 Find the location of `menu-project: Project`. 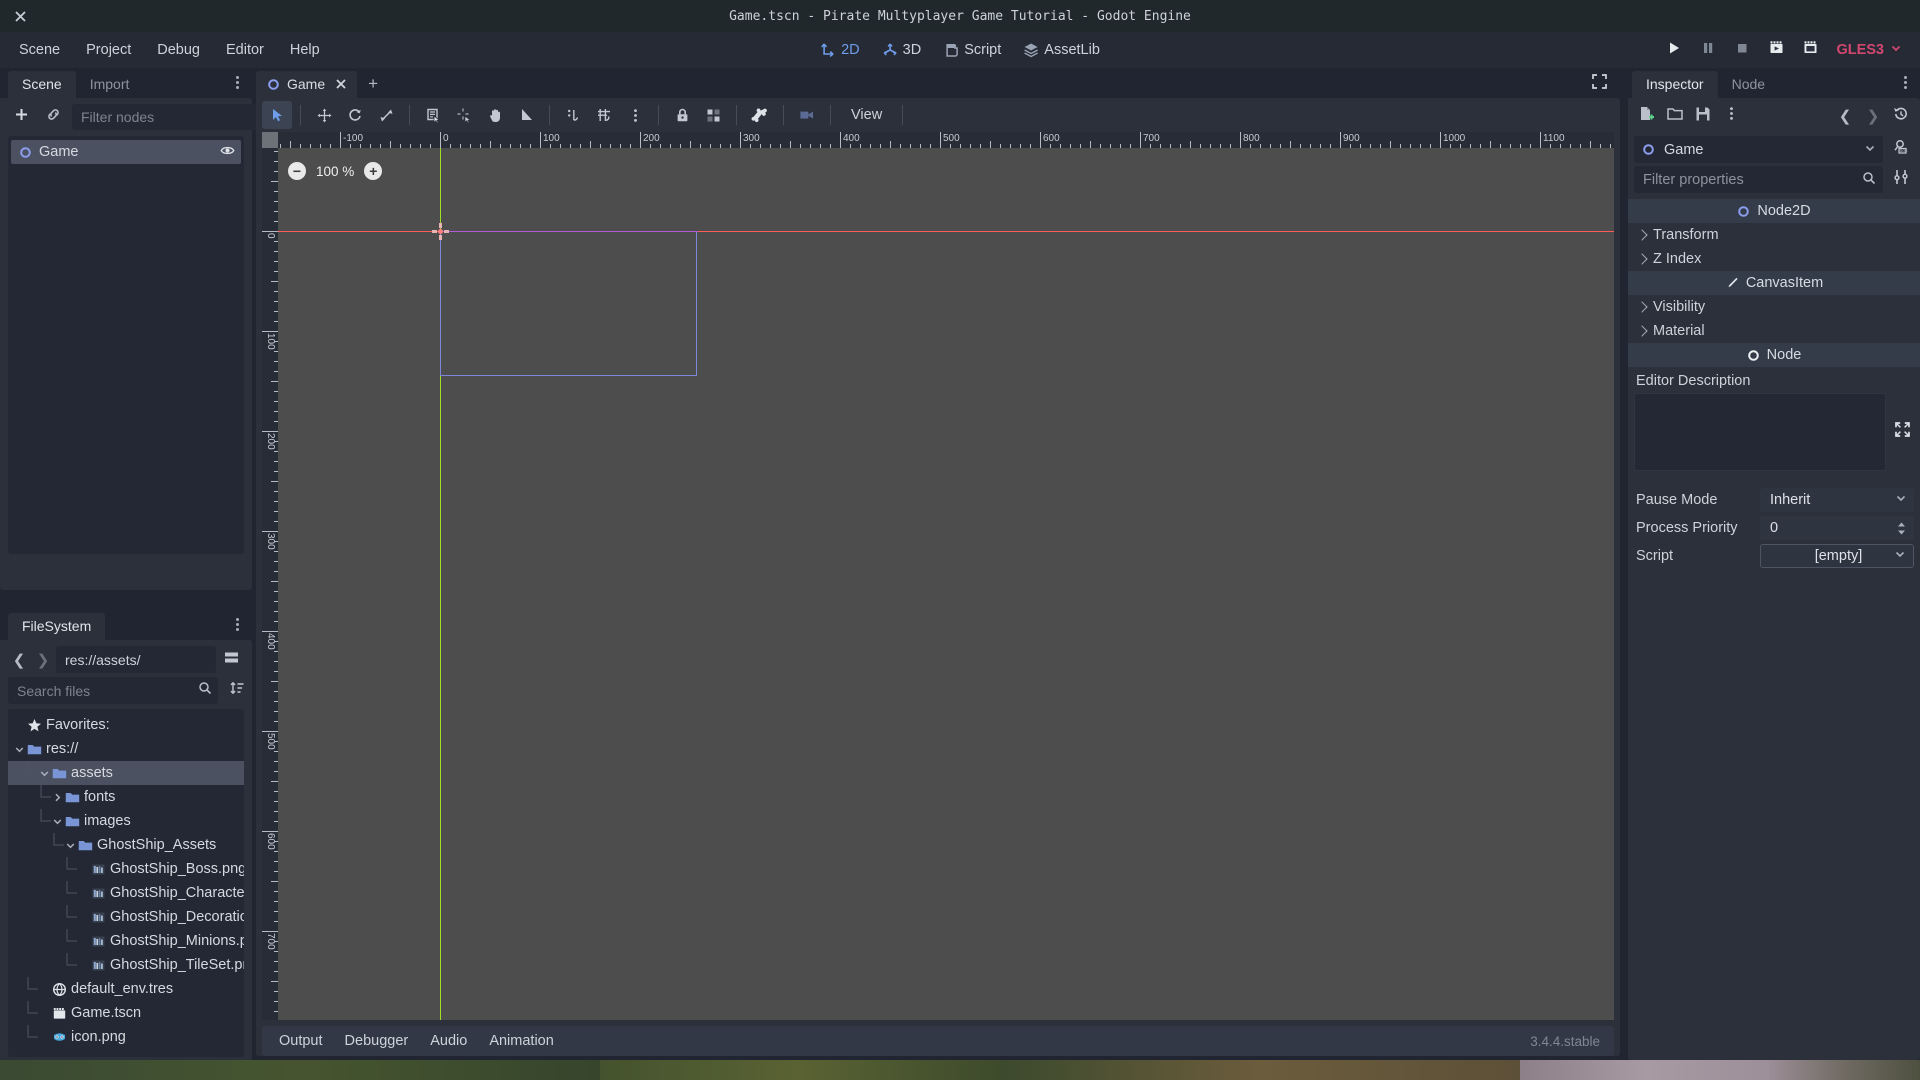

menu-project: Project is located at coordinates (108, 50).